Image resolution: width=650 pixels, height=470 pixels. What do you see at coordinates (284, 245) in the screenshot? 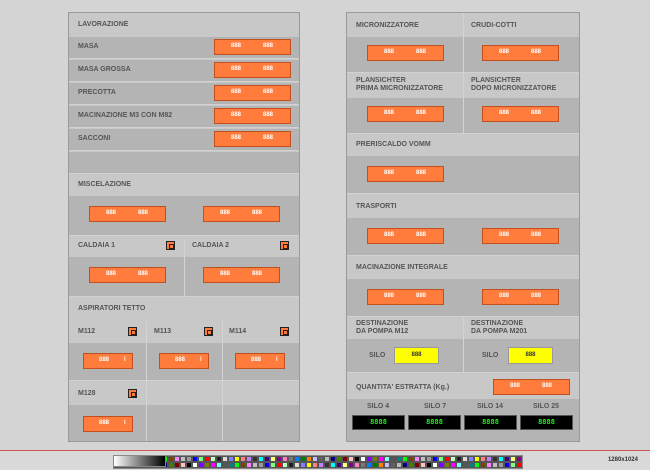
I see `caldaia-2-toggle` at bounding box center [284, 245].